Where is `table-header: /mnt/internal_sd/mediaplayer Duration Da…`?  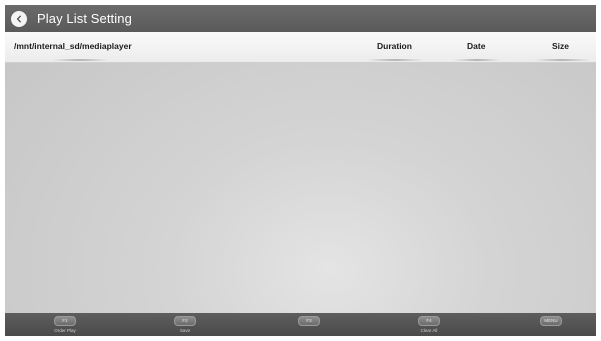
table-header: /mnt/internal_sd/mediaplayer Duration Da… is located at coordinates (300, 47).